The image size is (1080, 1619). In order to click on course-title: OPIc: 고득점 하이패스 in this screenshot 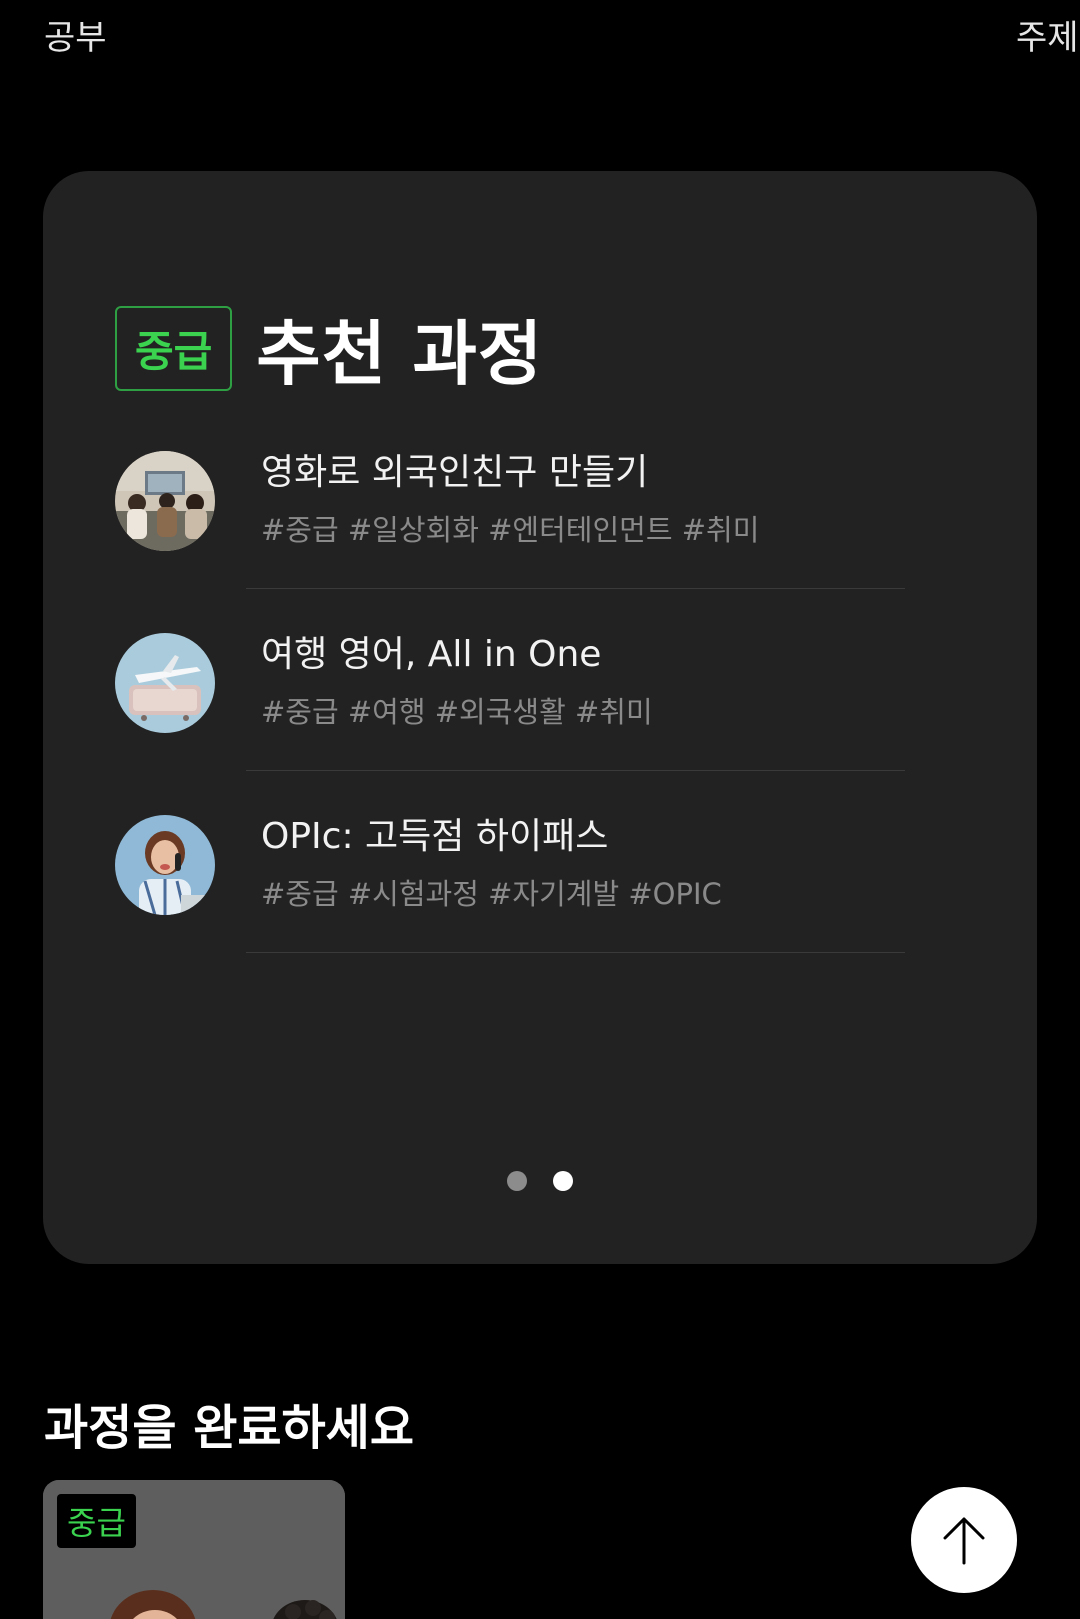, I will do `click(435, 836)`.